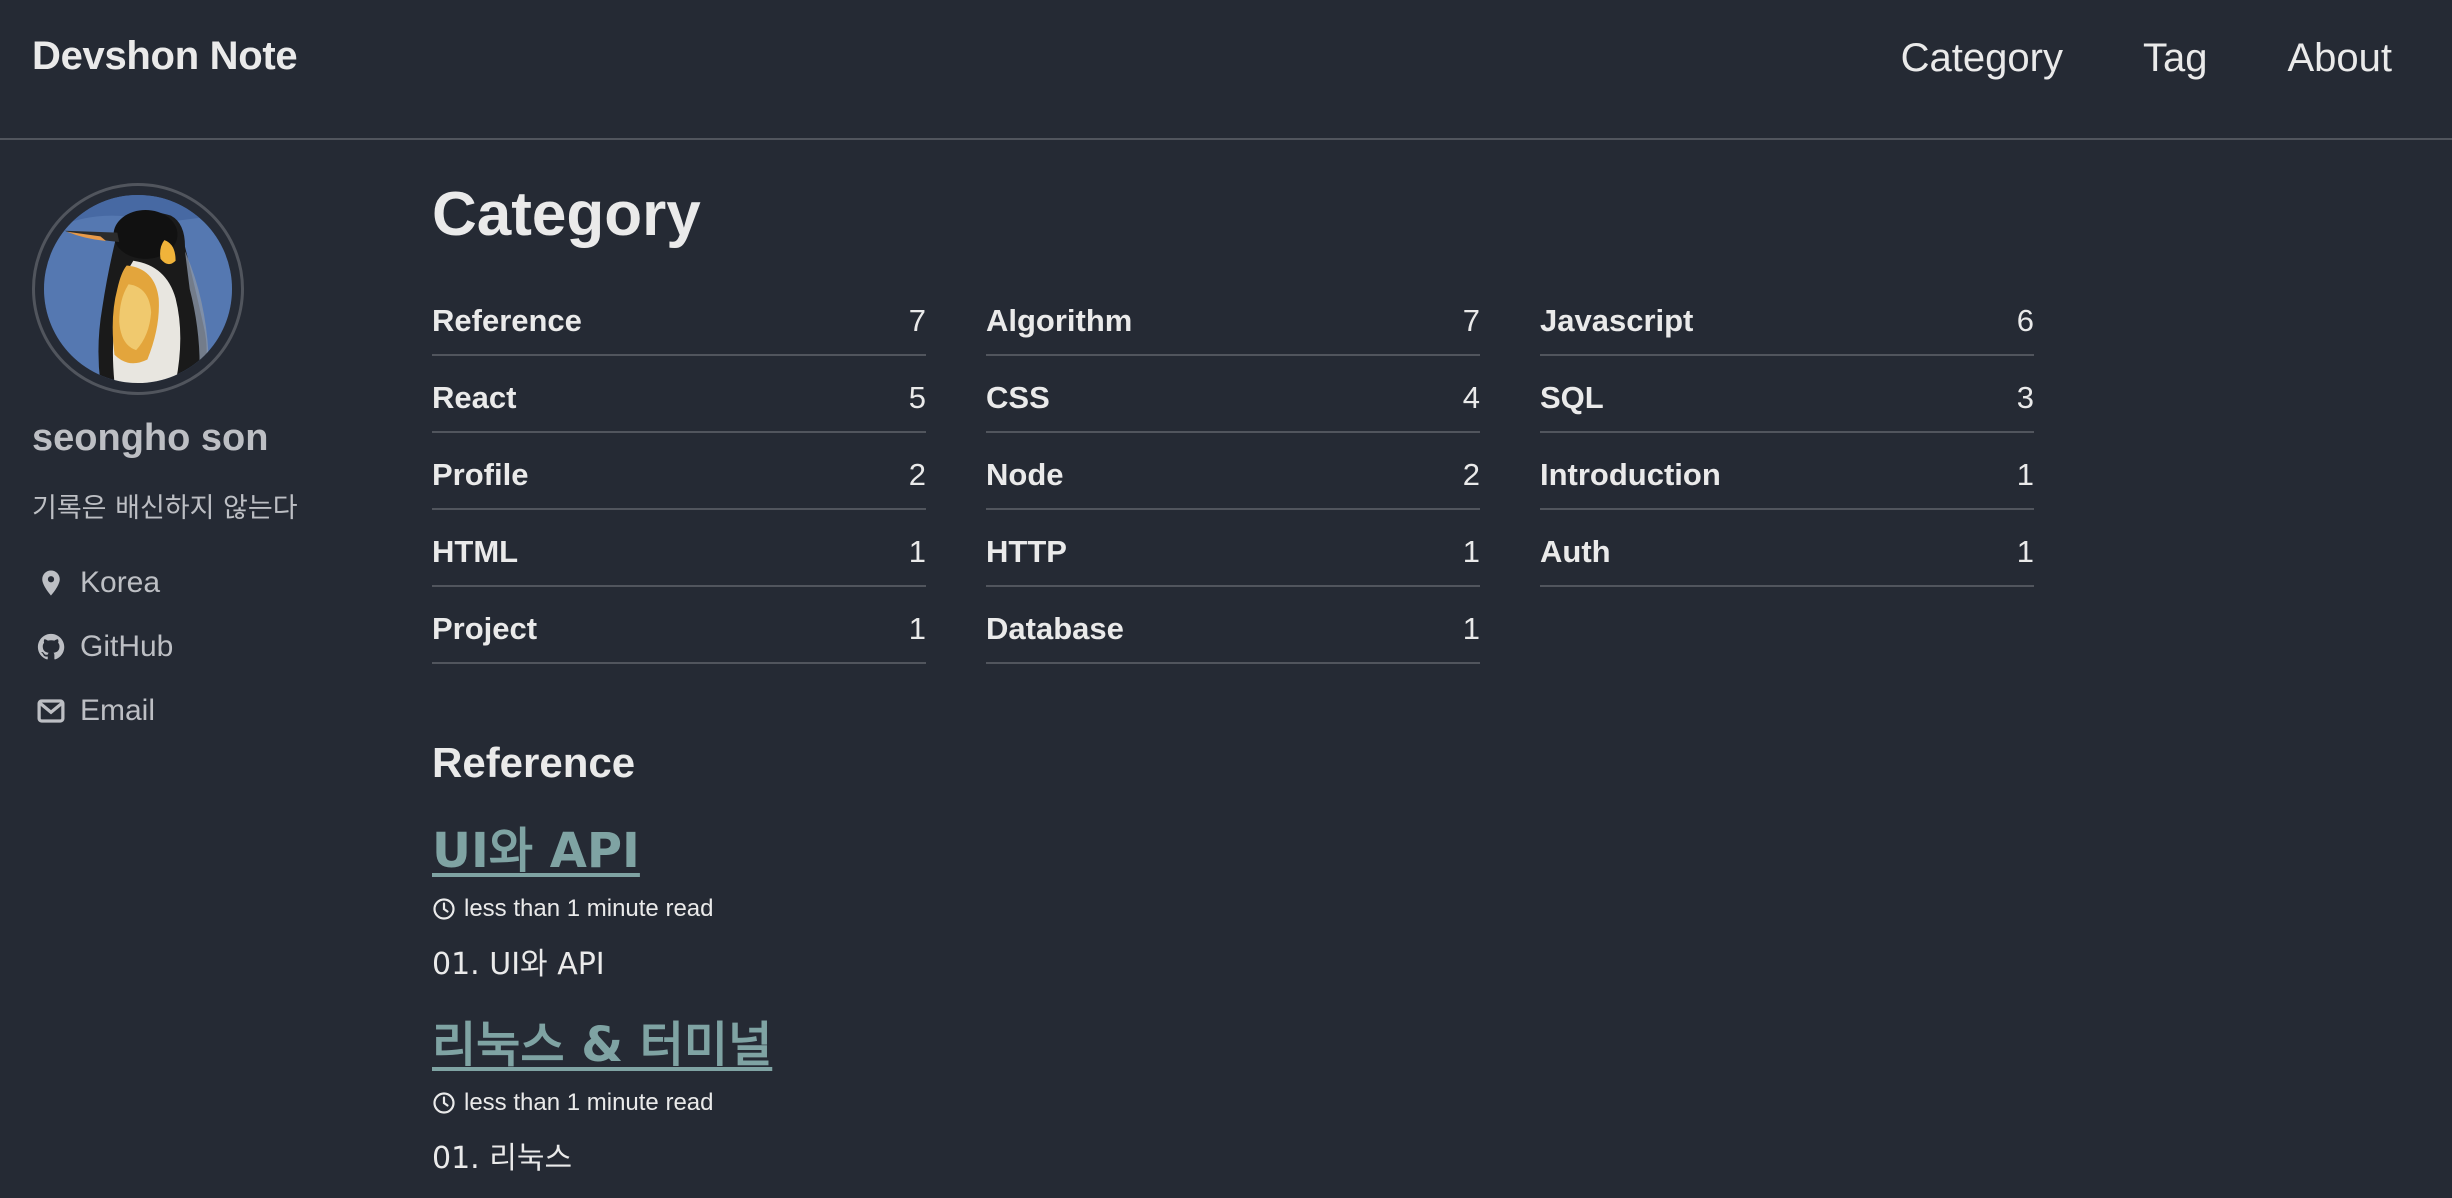 The width and height of the screenshot is (2452, 1198). I want to click on masthead: Devshon Note Category Tag About, so click(1226, 70).